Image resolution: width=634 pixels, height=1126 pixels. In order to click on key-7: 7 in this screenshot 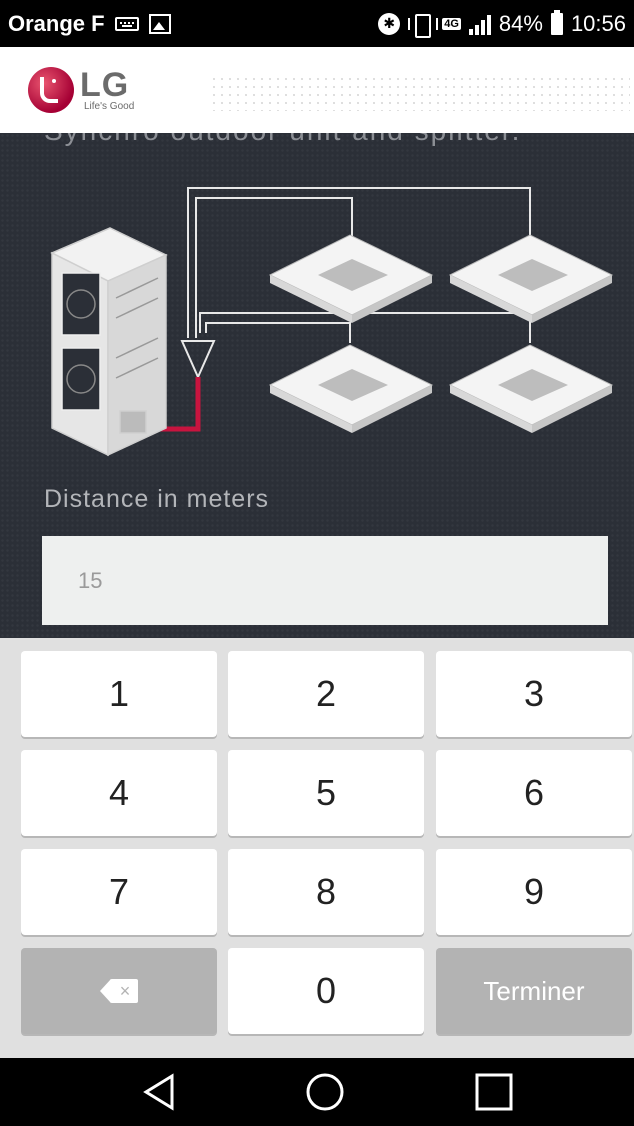, I will do `click(119, 892)`.